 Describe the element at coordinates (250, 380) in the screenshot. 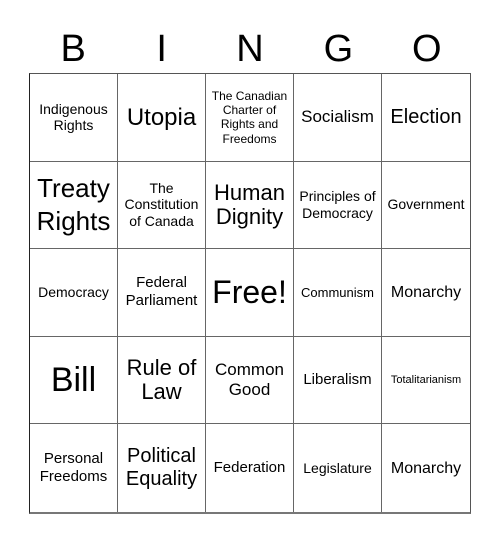

I see `bingo-cell: Common Good` at that location.